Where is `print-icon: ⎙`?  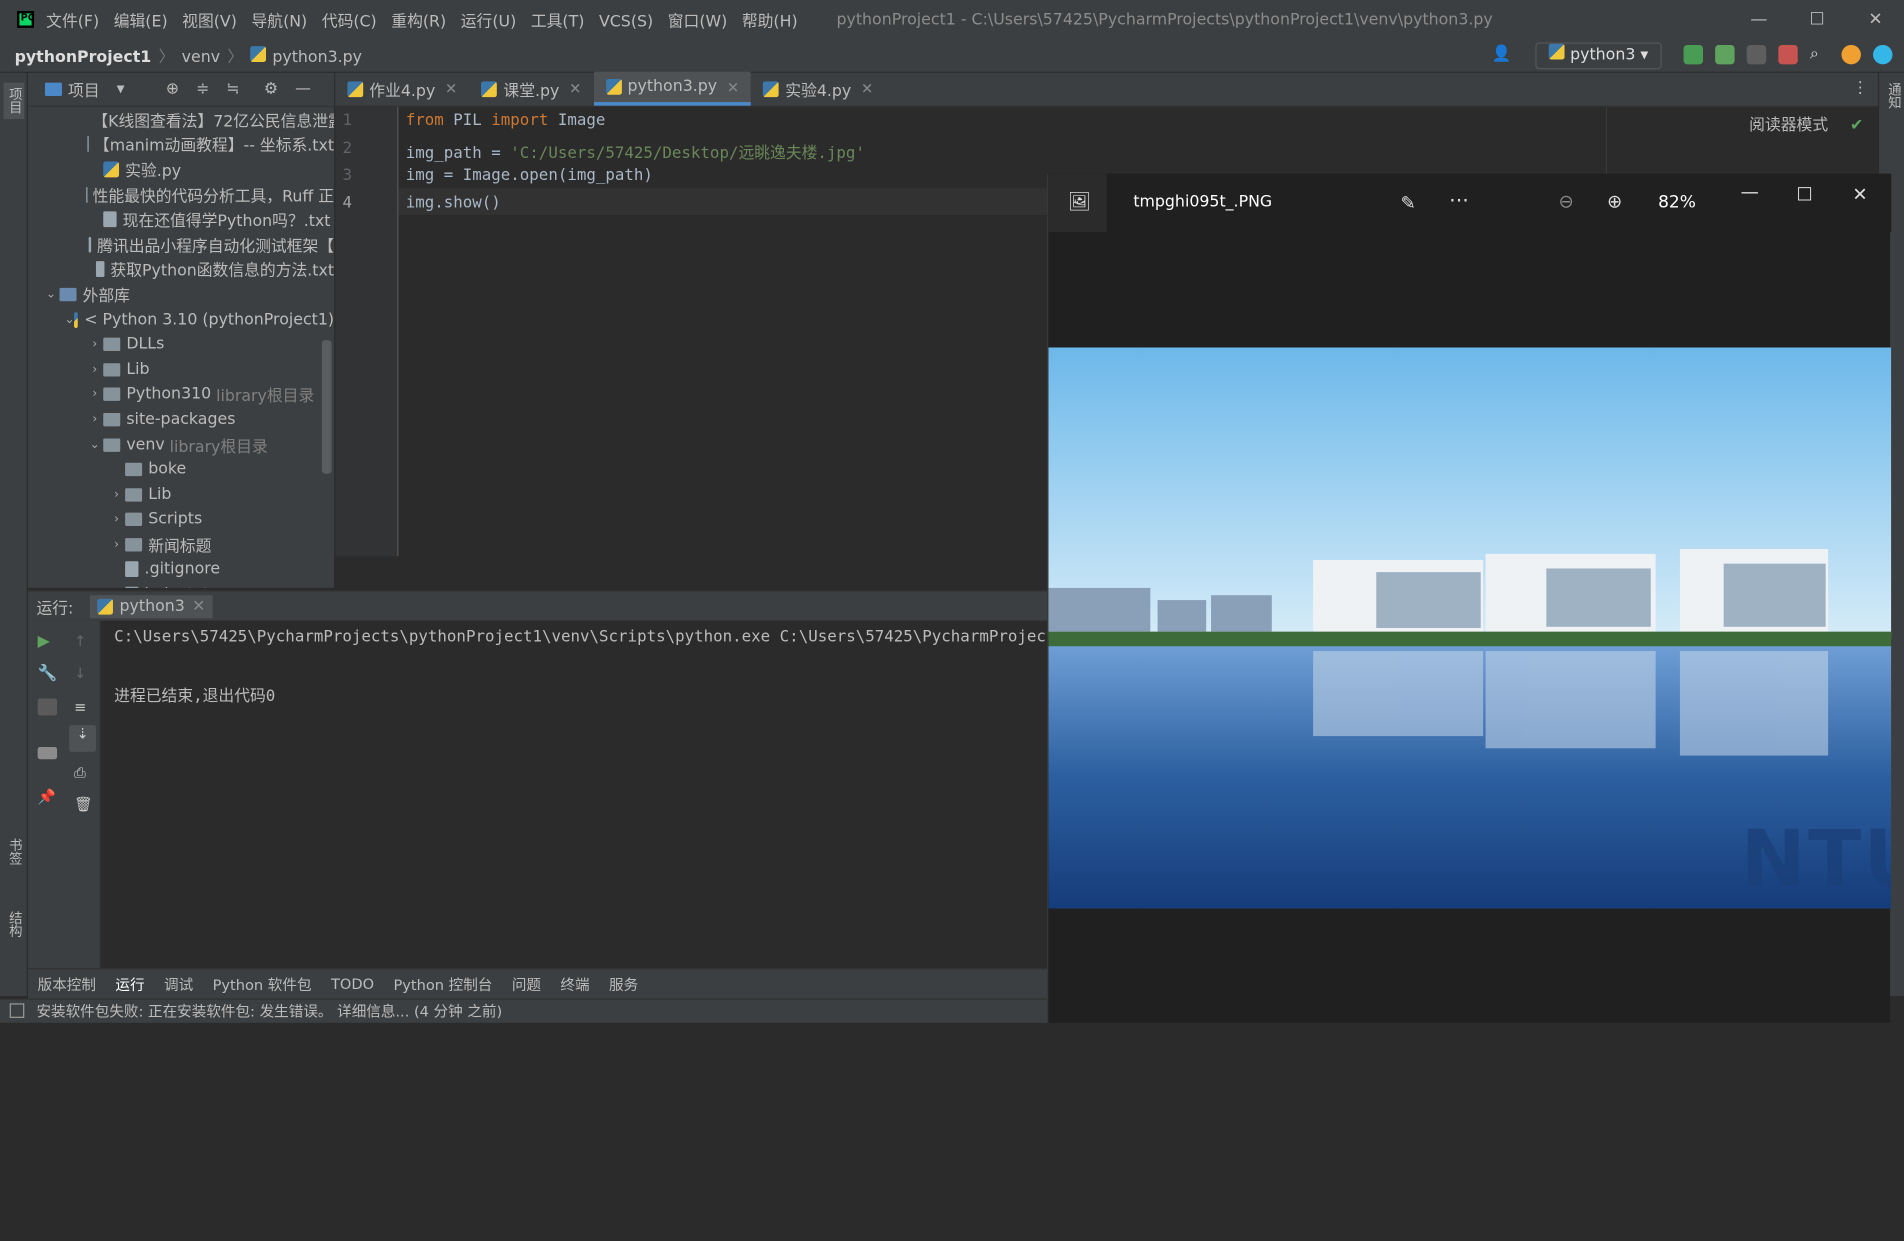
print-icon: ⎙ is located at coordinates (83, 772).